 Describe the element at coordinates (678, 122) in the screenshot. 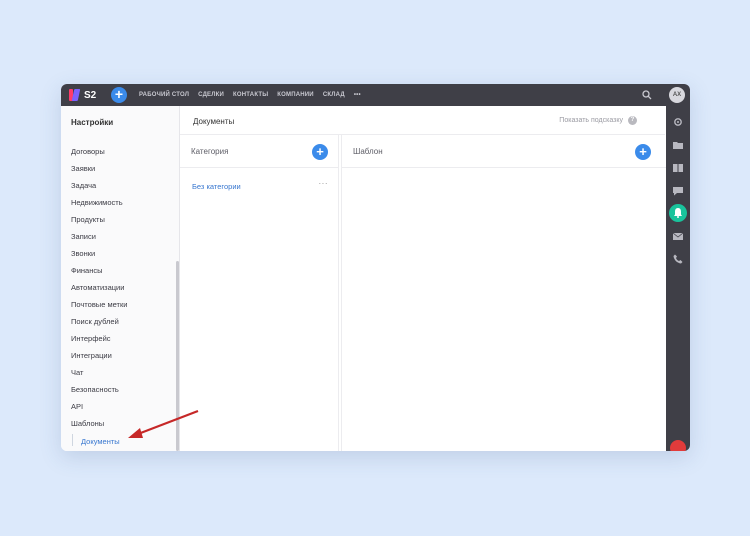

I see `gear-icon` at that location.